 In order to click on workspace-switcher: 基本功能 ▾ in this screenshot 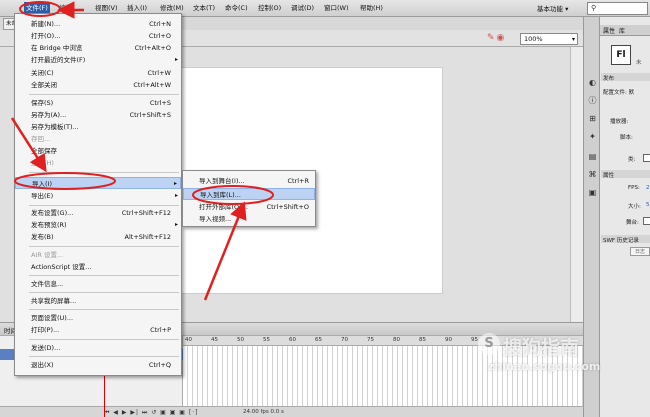, I will do `click(552, 8)`.